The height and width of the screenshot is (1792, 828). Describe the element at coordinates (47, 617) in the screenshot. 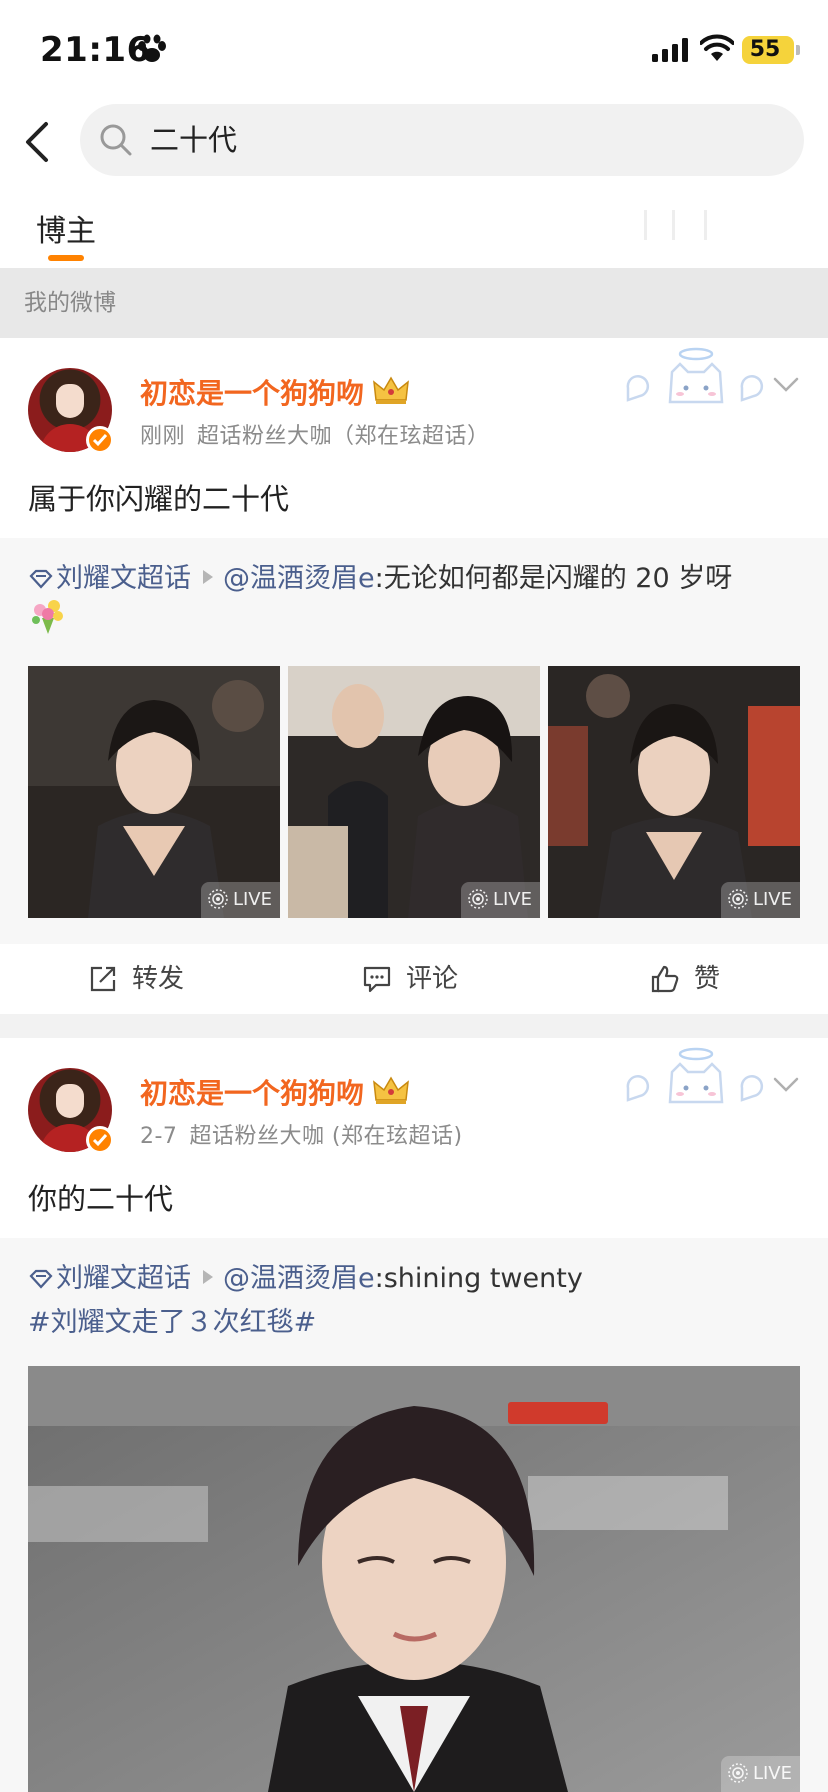

I see `bouquet-icon` at that location.